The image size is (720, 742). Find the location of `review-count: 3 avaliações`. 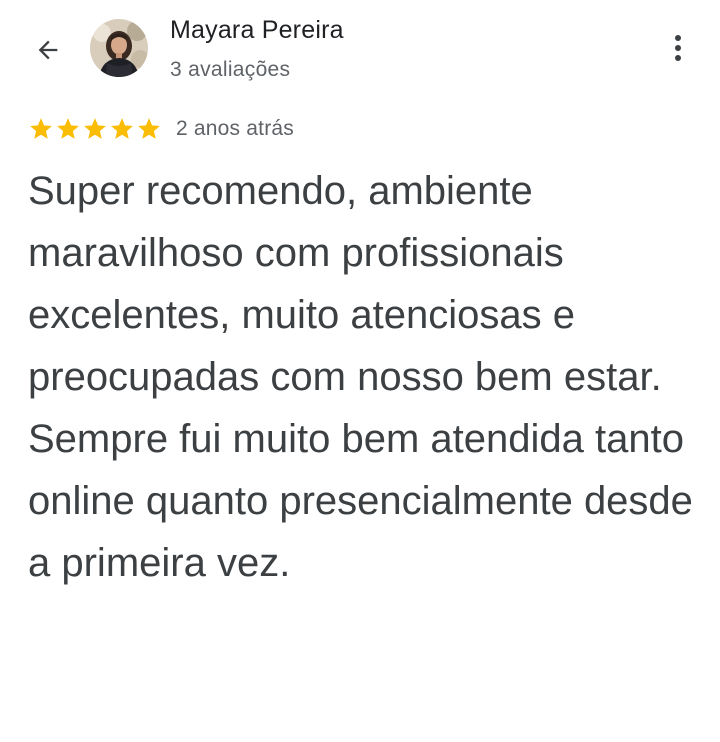

review-count: 3 avaliações is located at coordinates (230, 70).